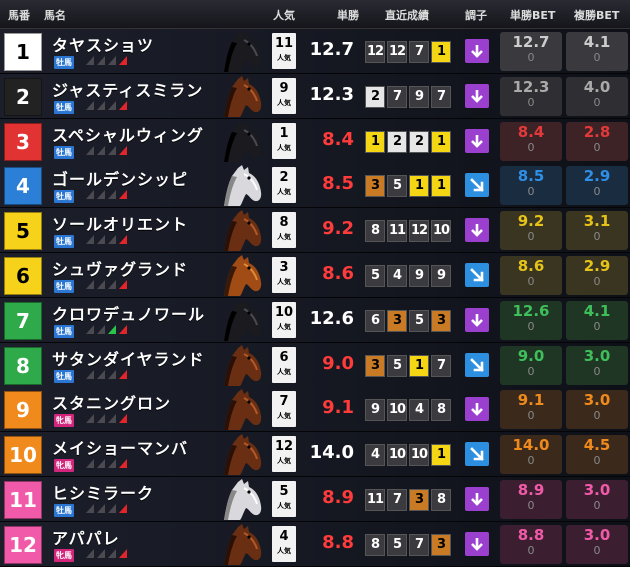 This screenshot has height=567, width=630. Describe the element at coordinates (284, 319) in the screenshot. I see `popularity-badge: 10 人気` at that location.